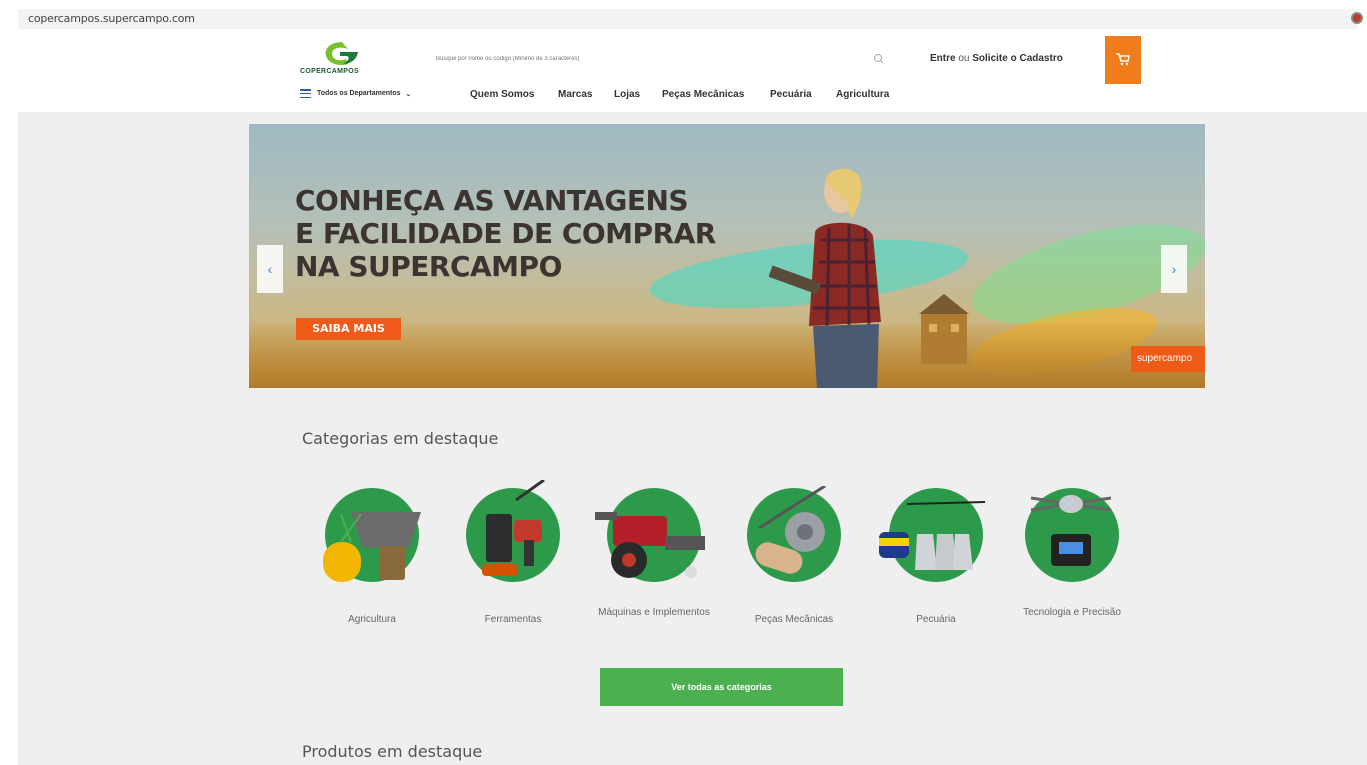 This screenshot has width=1367, height=765. I want to click on banner-title-line: E FACILIDADE DE COMPRAR, so click(505, 233).